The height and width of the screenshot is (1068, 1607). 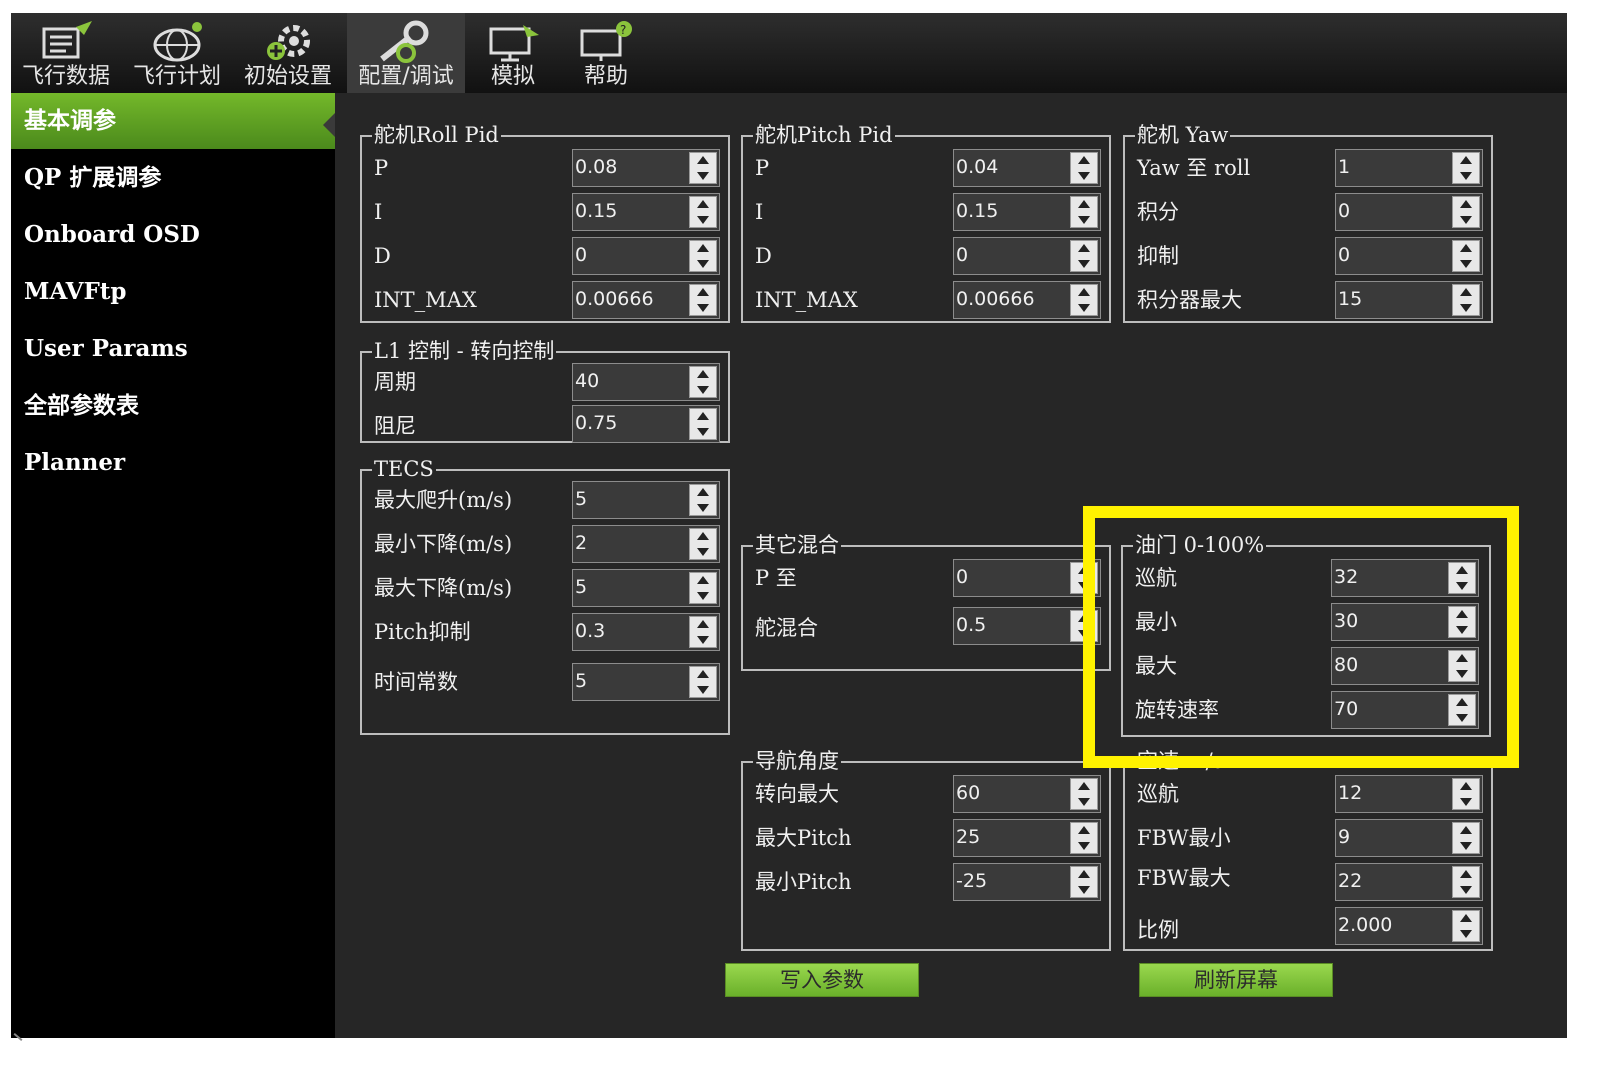 I want to click on param-input: 22, so click(x=1409, y=882).